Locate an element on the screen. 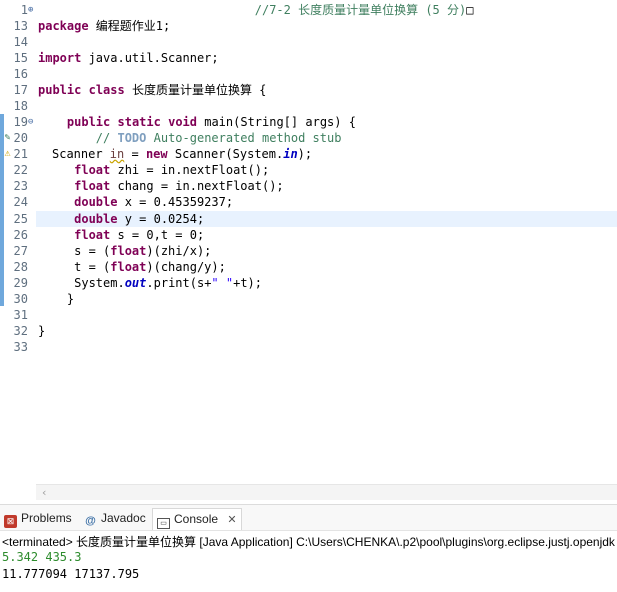  console-icon: ▭ is located at coordinates (163, 523).